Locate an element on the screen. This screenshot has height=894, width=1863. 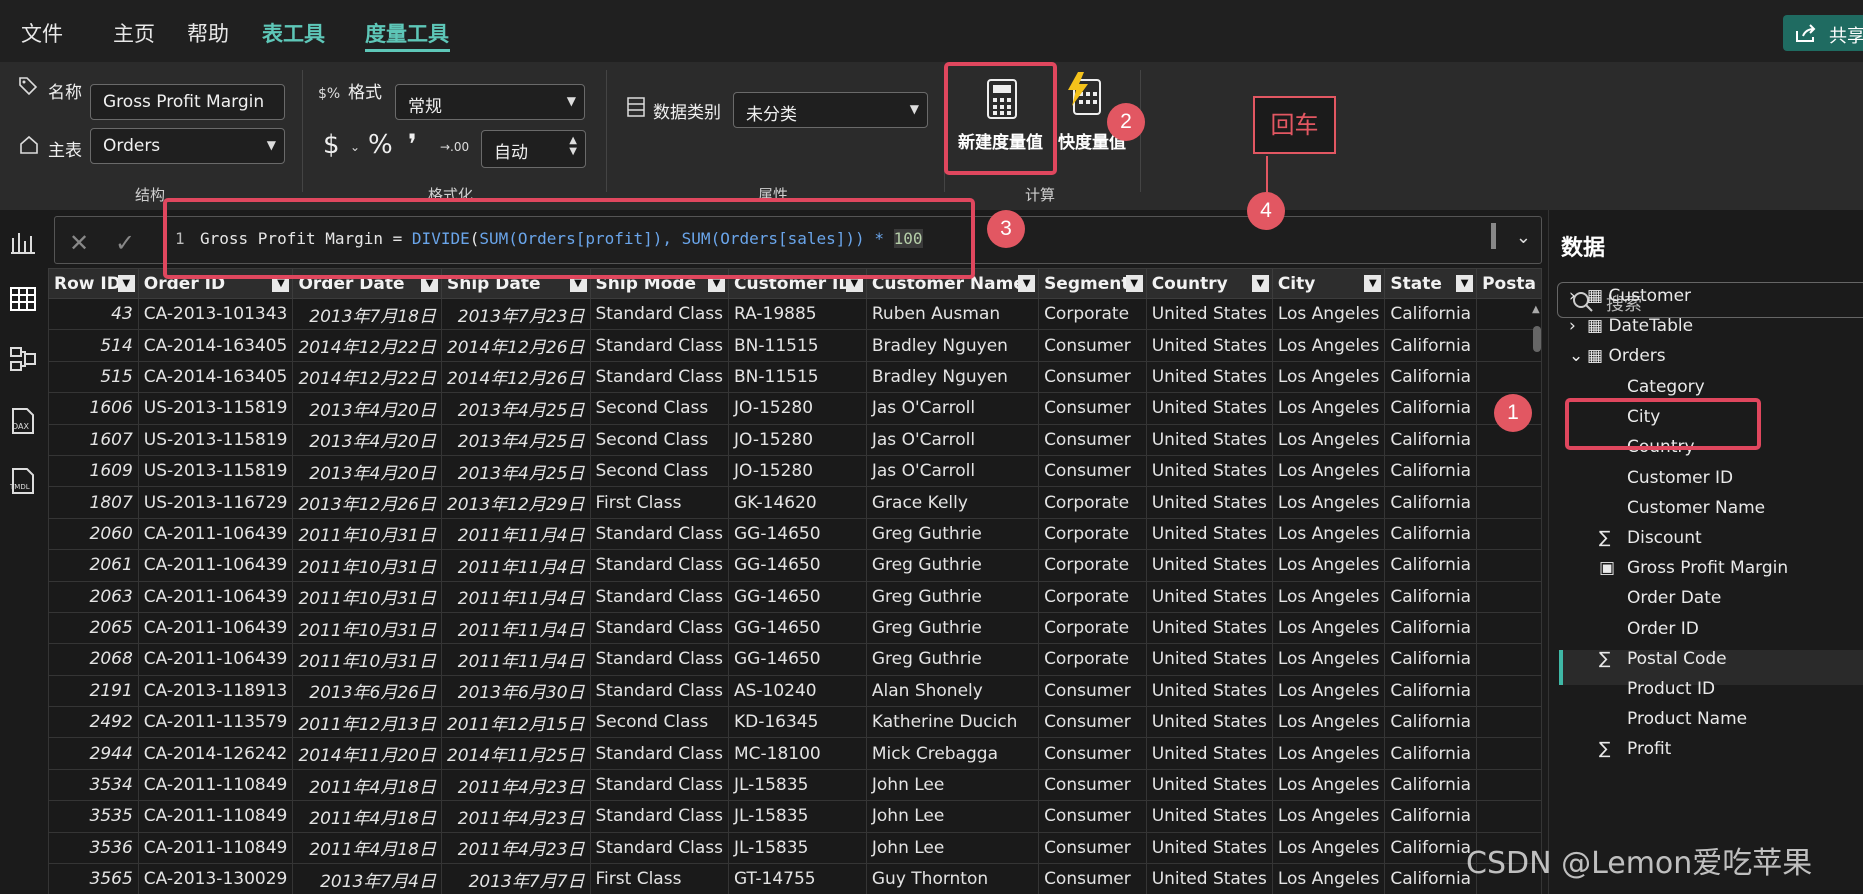
table-cell: 2944 is located at coordinates (93, 753).